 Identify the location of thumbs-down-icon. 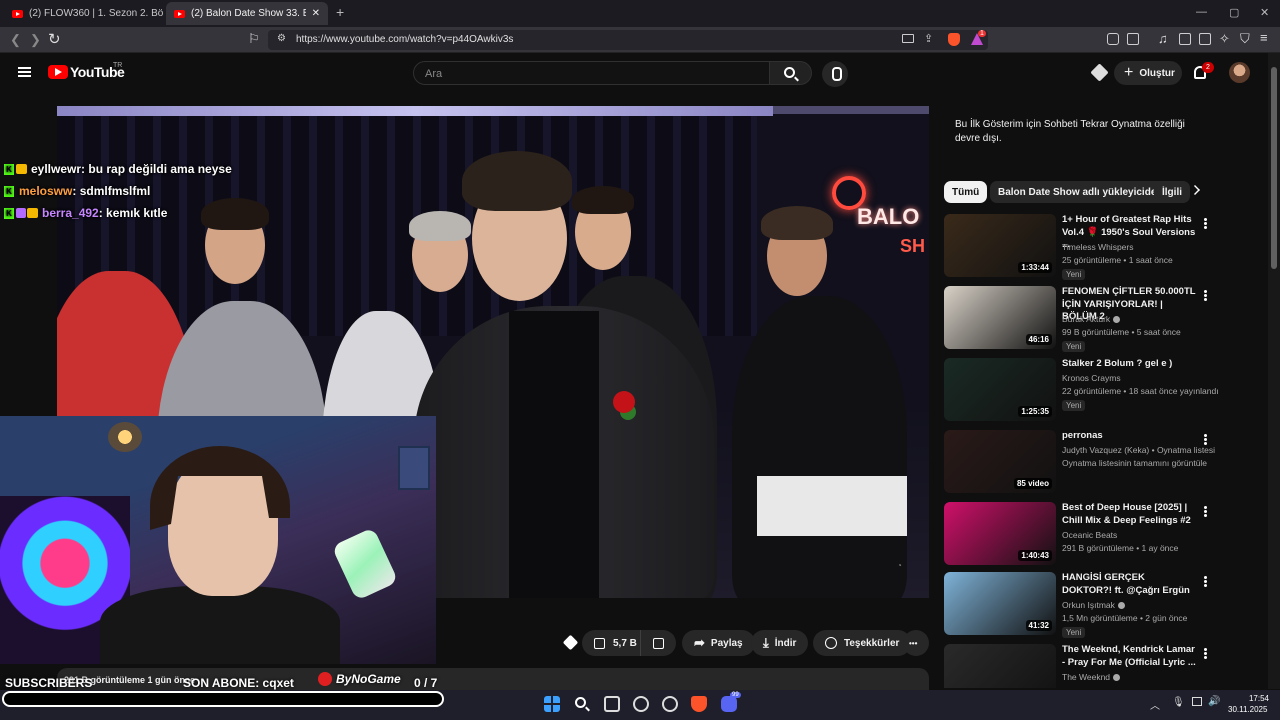
(658, 643).